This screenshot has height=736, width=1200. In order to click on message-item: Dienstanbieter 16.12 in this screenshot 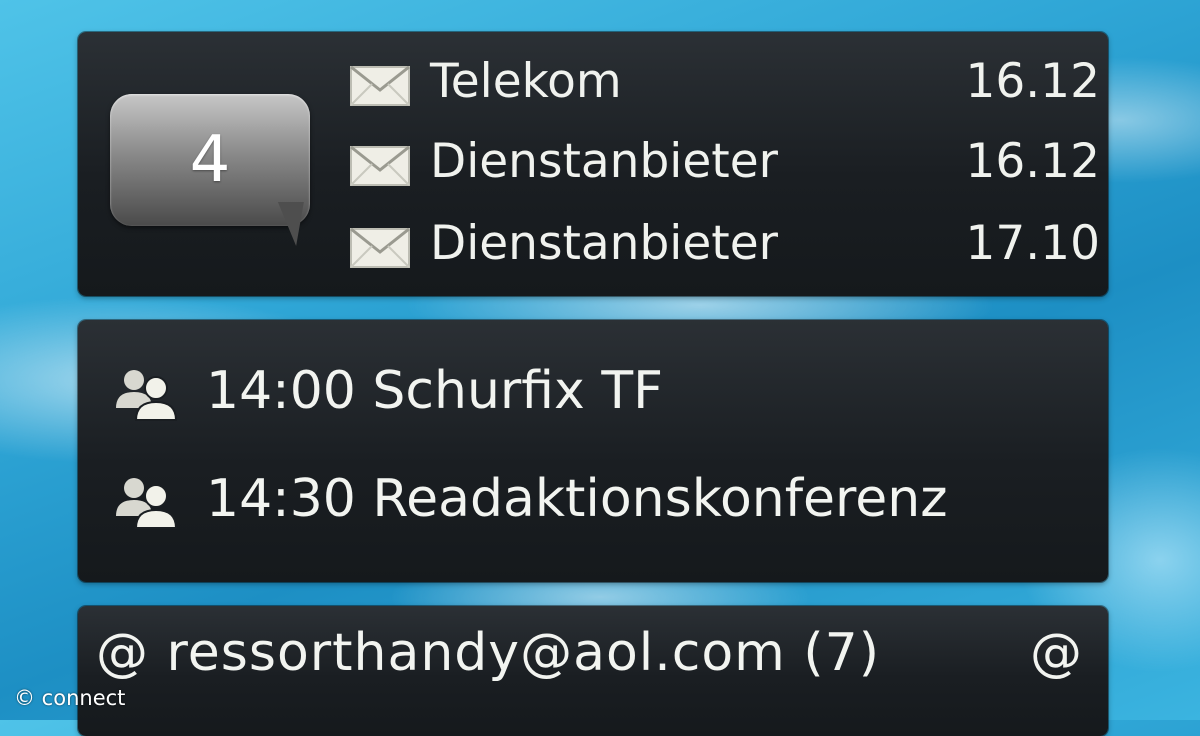, I will do `click(725, 162)`.